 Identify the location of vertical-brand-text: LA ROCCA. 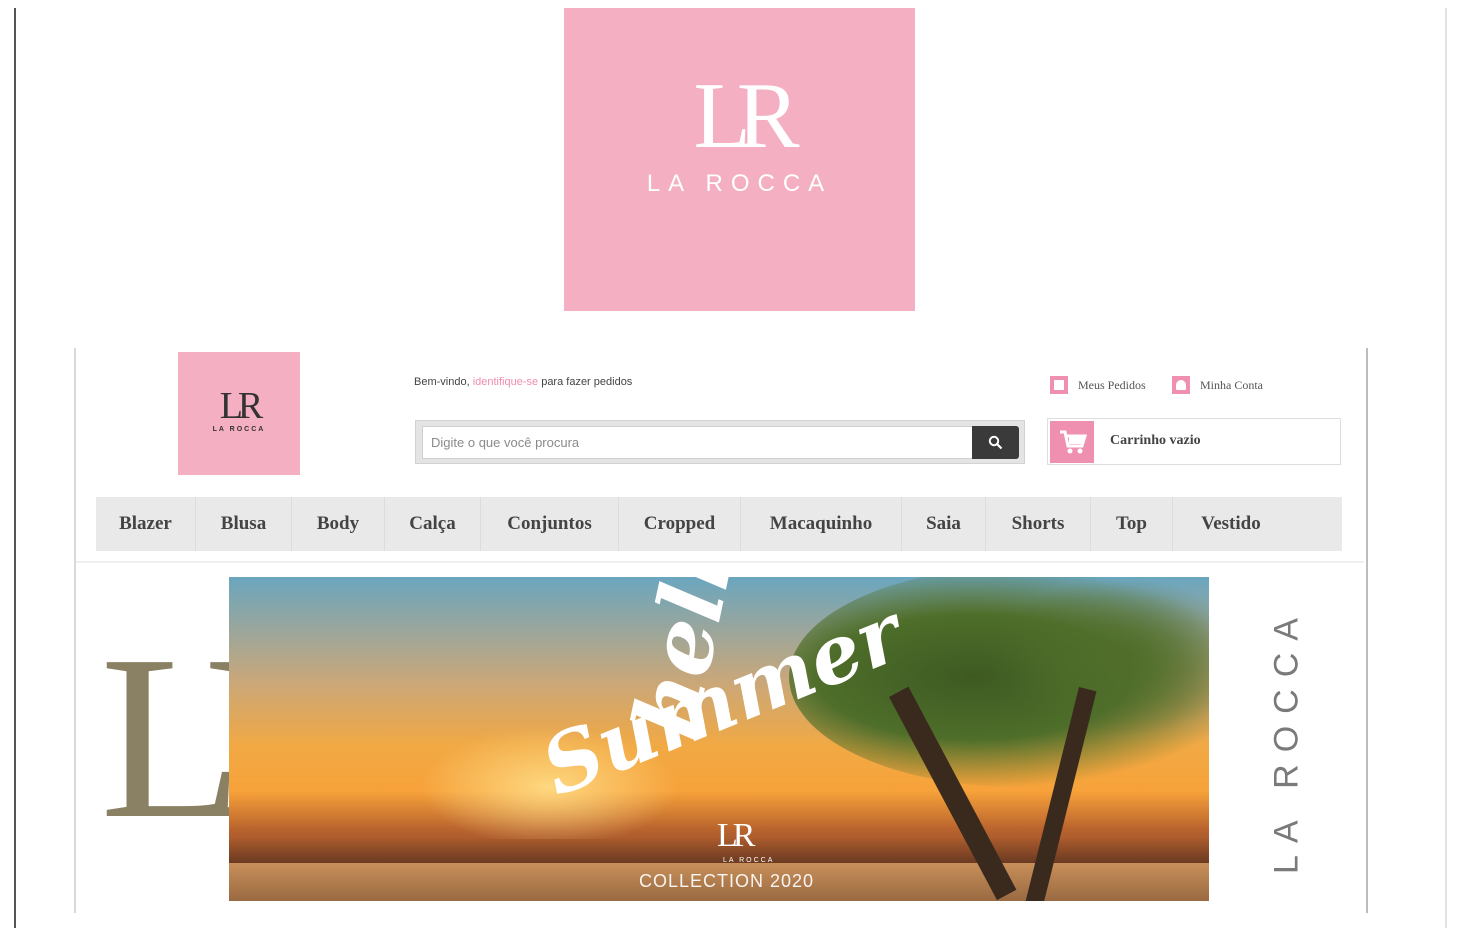
(1286, 740).